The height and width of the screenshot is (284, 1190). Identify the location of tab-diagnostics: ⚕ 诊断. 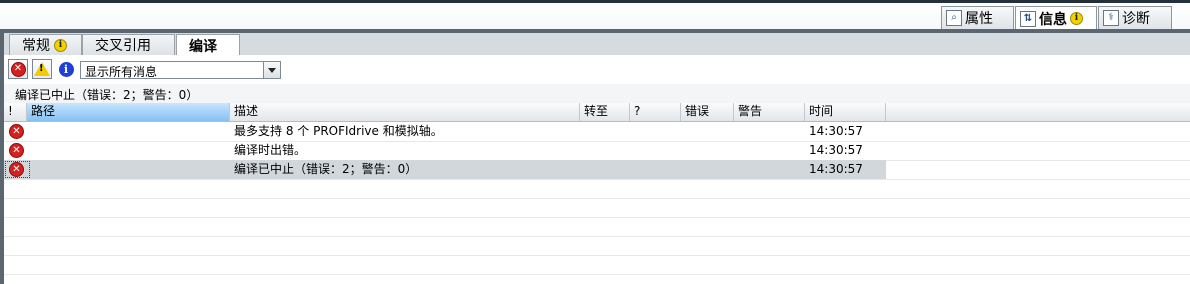
(1135, 17).